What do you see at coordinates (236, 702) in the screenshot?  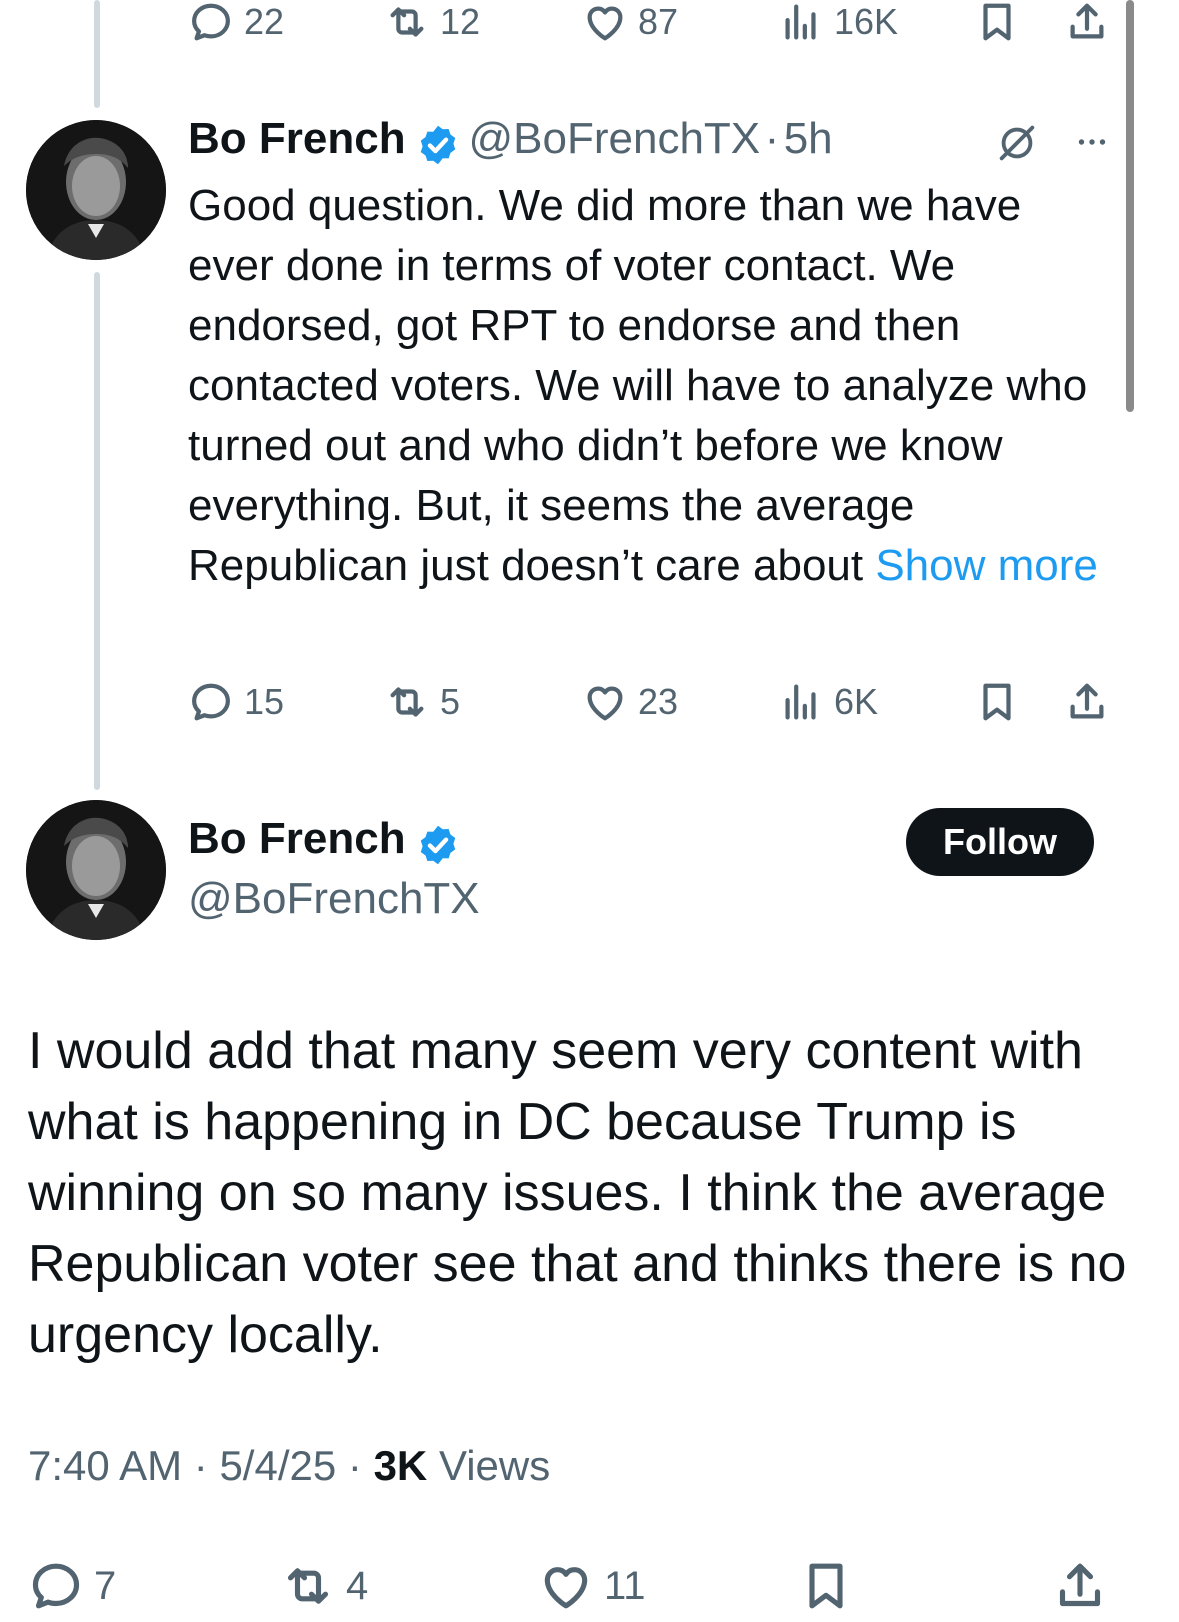 I see `reply-button: 15` at bounding box center [236, 702].